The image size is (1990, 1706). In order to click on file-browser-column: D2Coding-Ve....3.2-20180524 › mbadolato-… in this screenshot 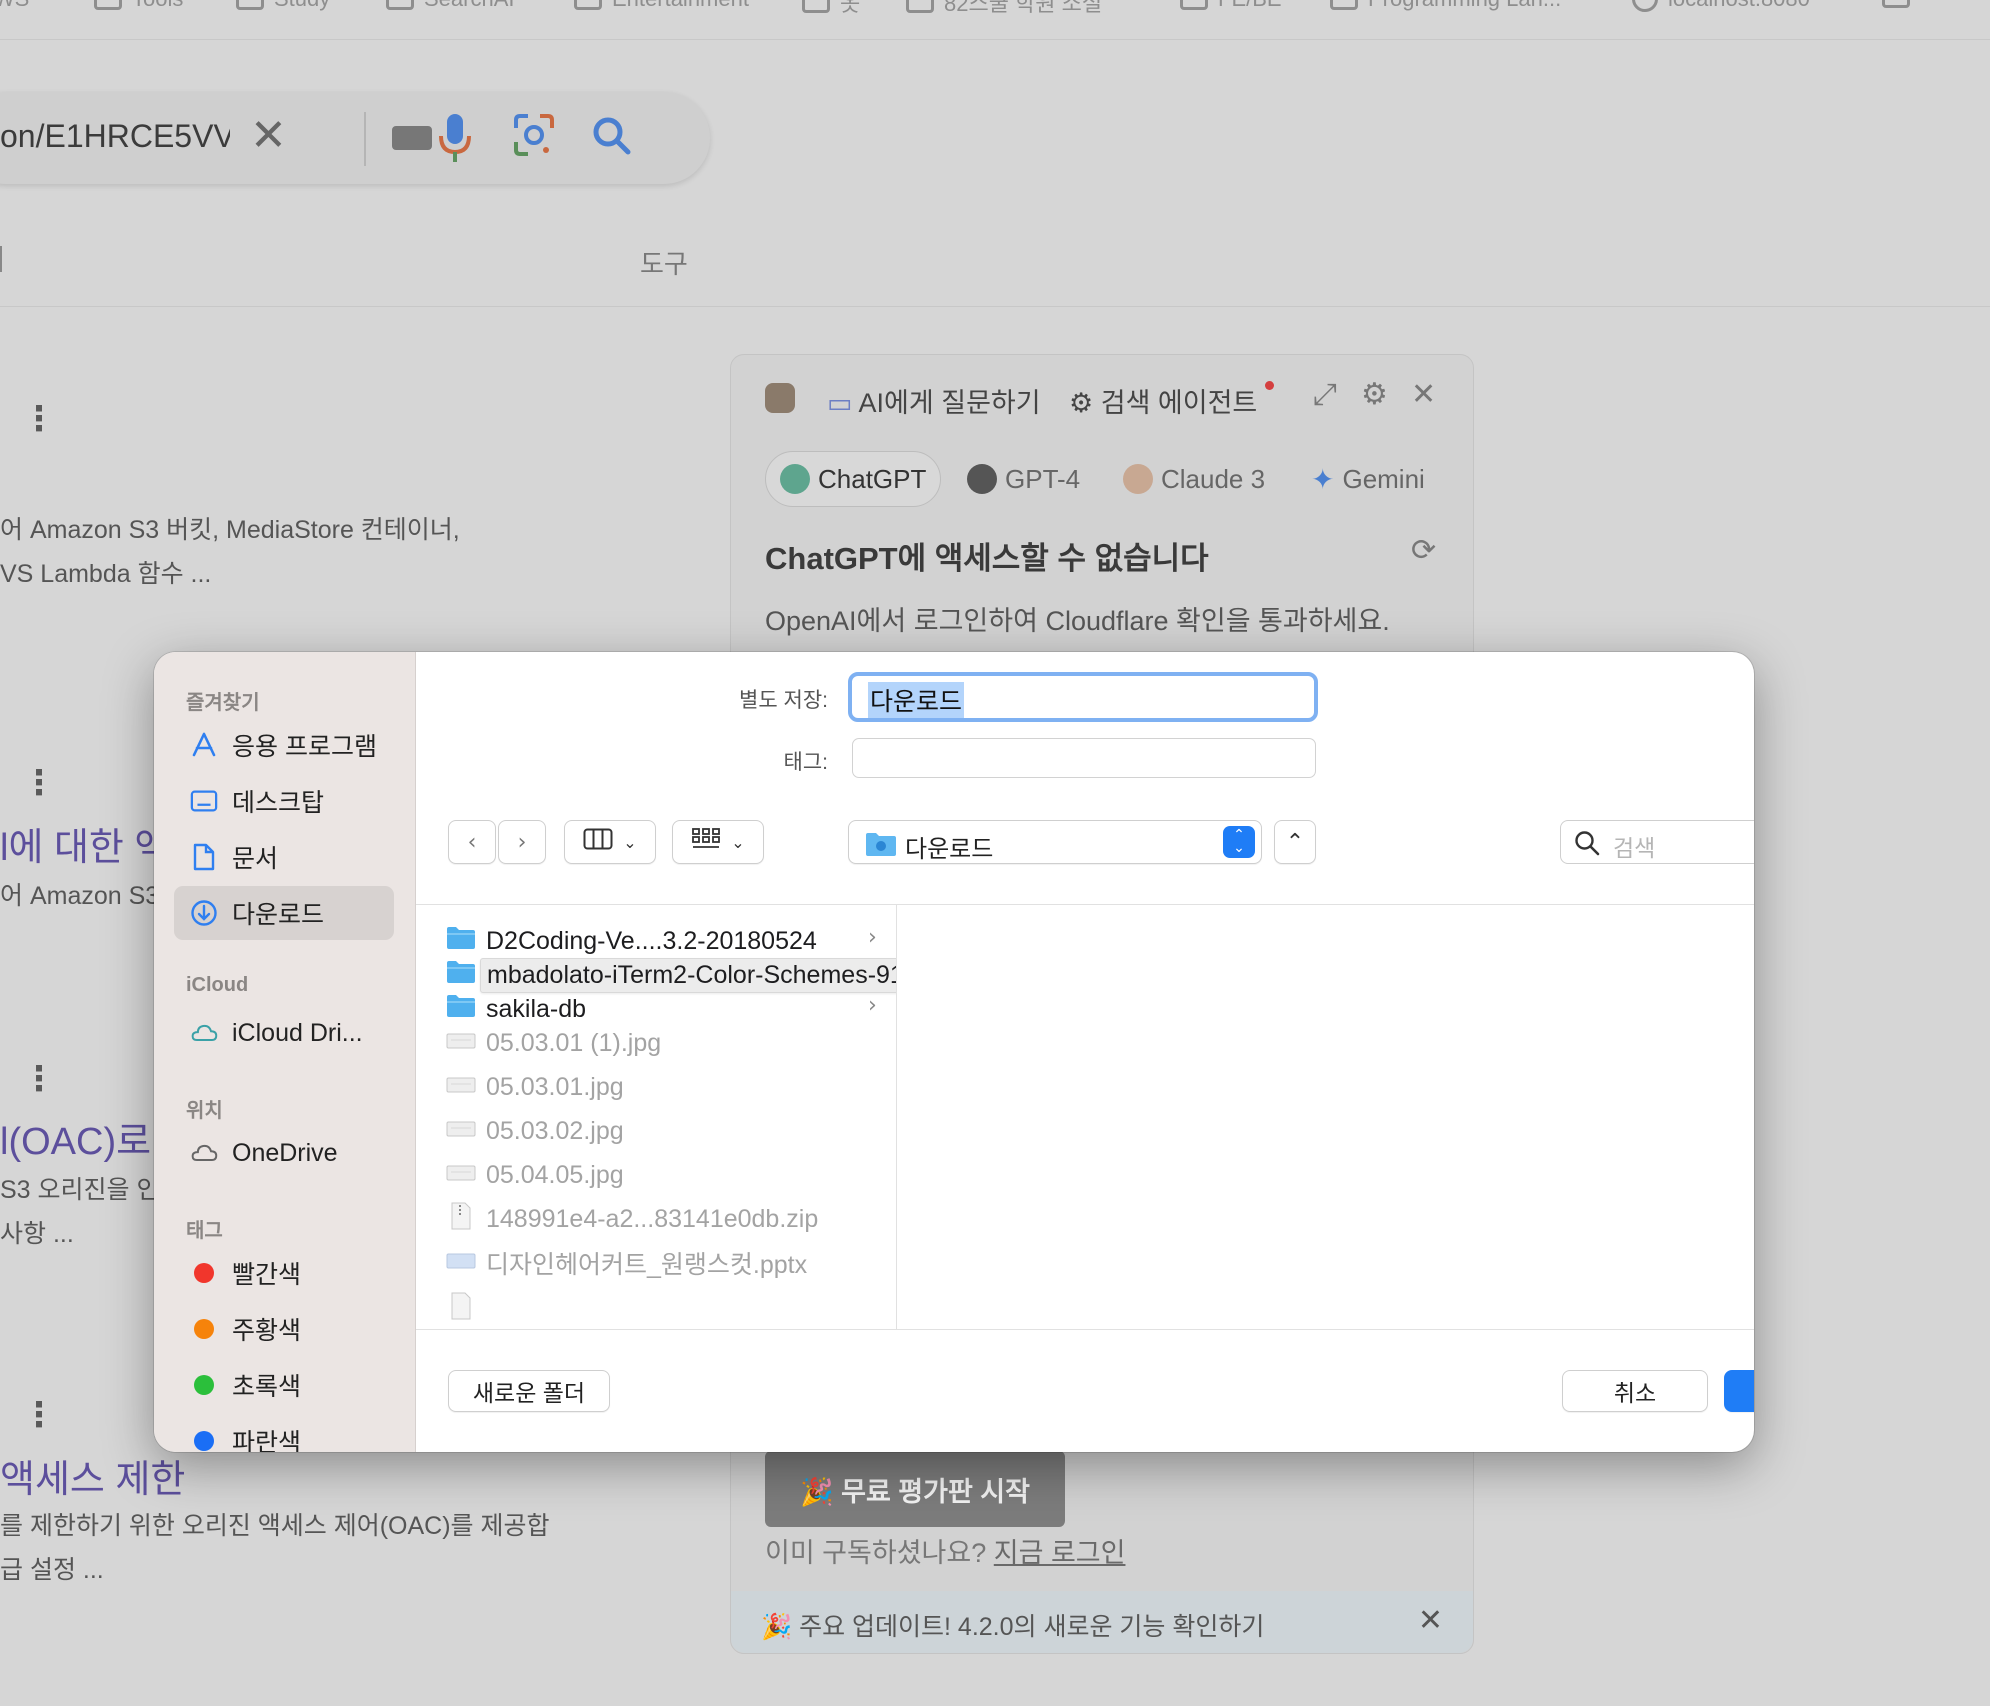, I will do `click(656, 1117)`.